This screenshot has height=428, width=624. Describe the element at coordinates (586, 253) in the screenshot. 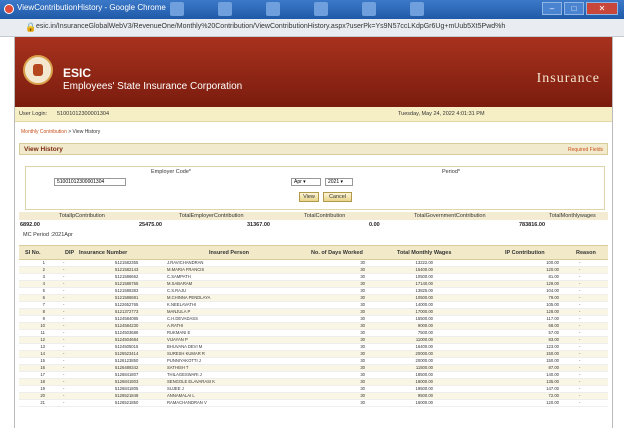

I see `column-header: Reason` at that location.